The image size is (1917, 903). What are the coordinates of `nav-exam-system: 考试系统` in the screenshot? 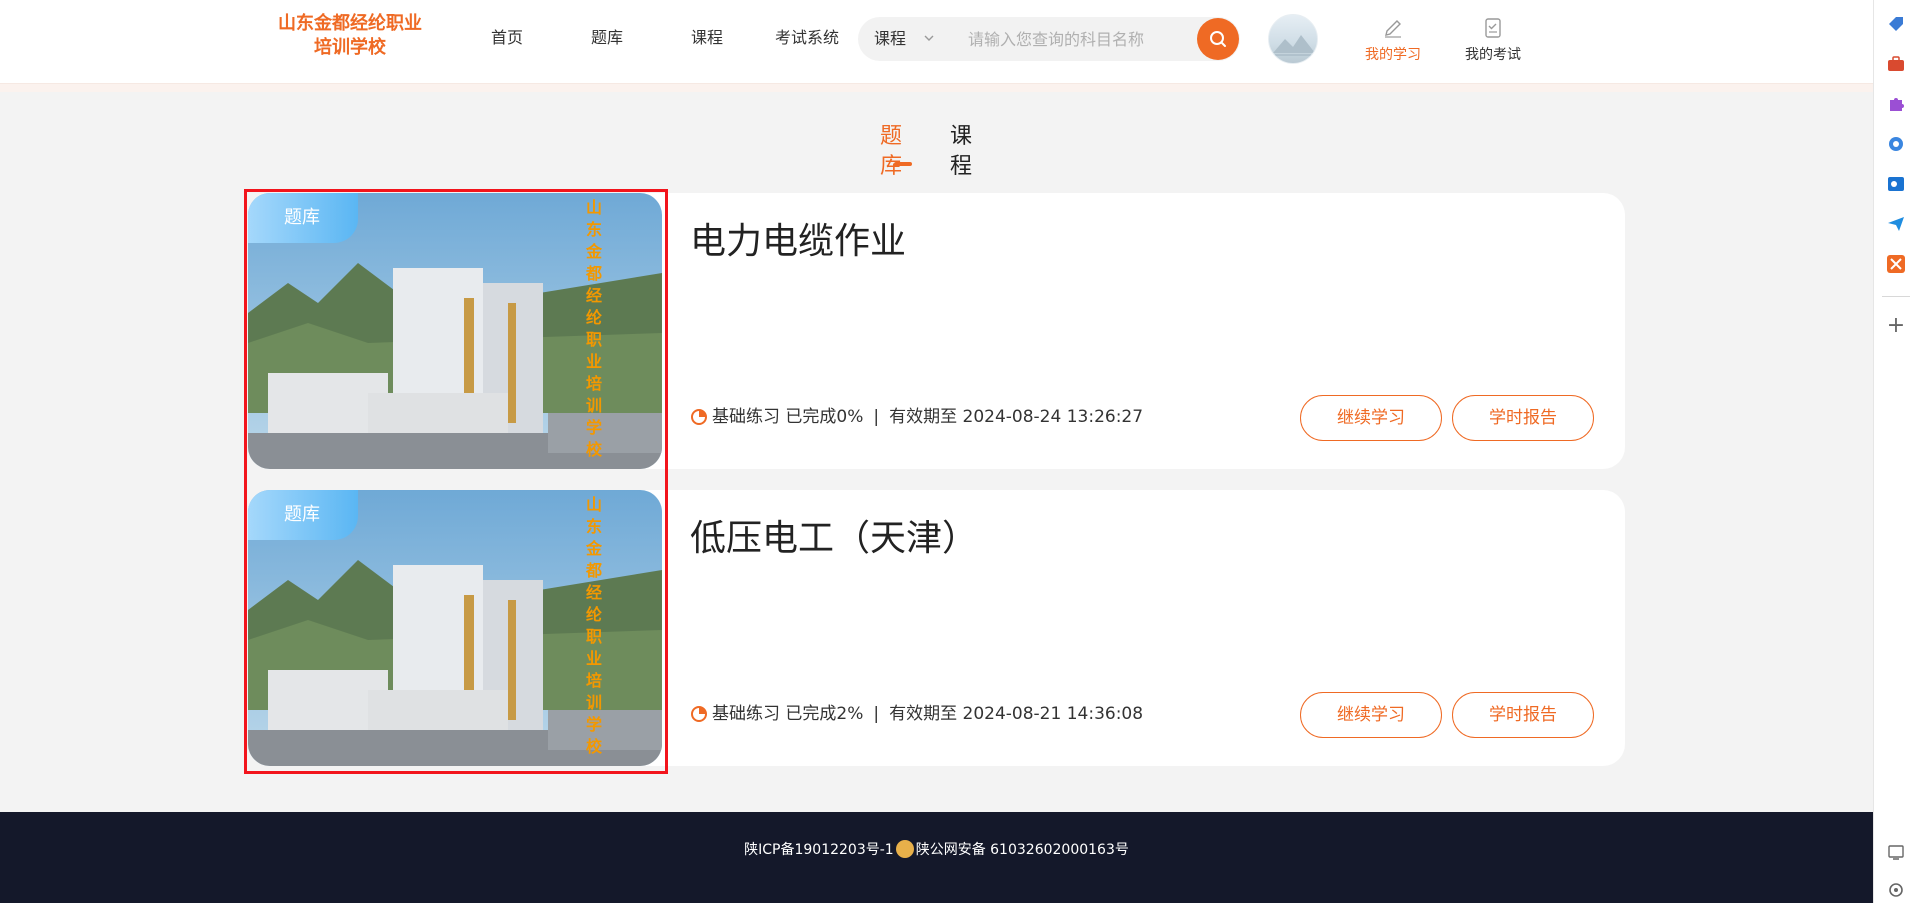 It's located at (807, 38).